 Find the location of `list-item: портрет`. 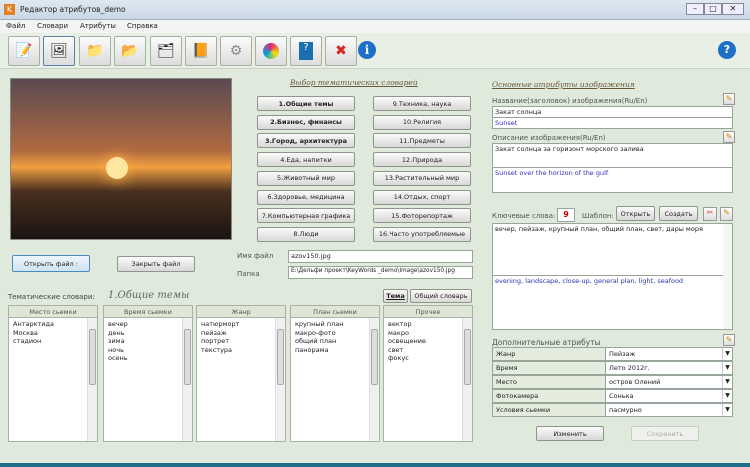

list-item: портрет is located at coordinates (241, 341).